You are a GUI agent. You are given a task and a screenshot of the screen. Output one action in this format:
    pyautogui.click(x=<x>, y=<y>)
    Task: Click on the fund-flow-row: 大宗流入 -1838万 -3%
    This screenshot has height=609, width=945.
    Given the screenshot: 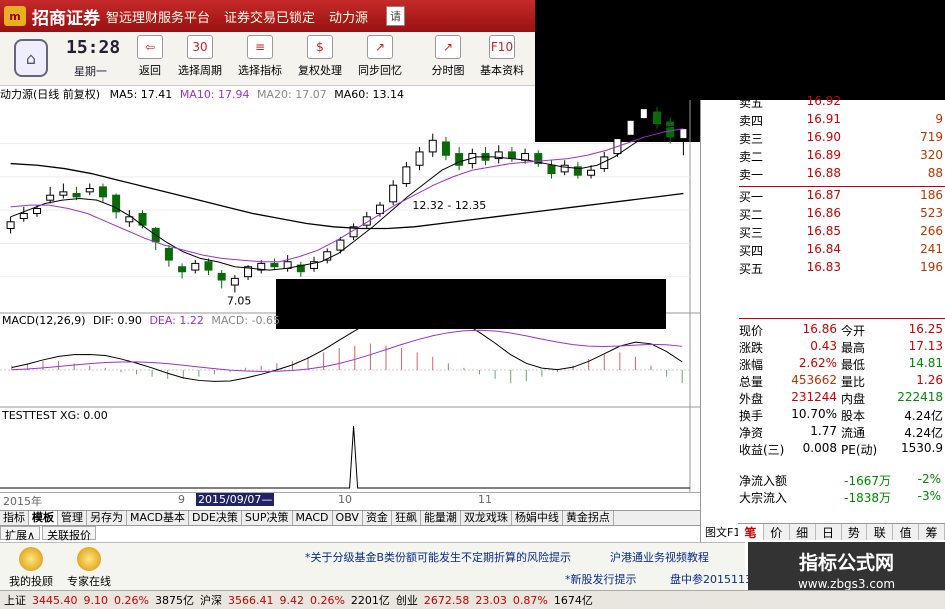 What is the action you would take?
    pyautogui.click(x=840, y=497)
    